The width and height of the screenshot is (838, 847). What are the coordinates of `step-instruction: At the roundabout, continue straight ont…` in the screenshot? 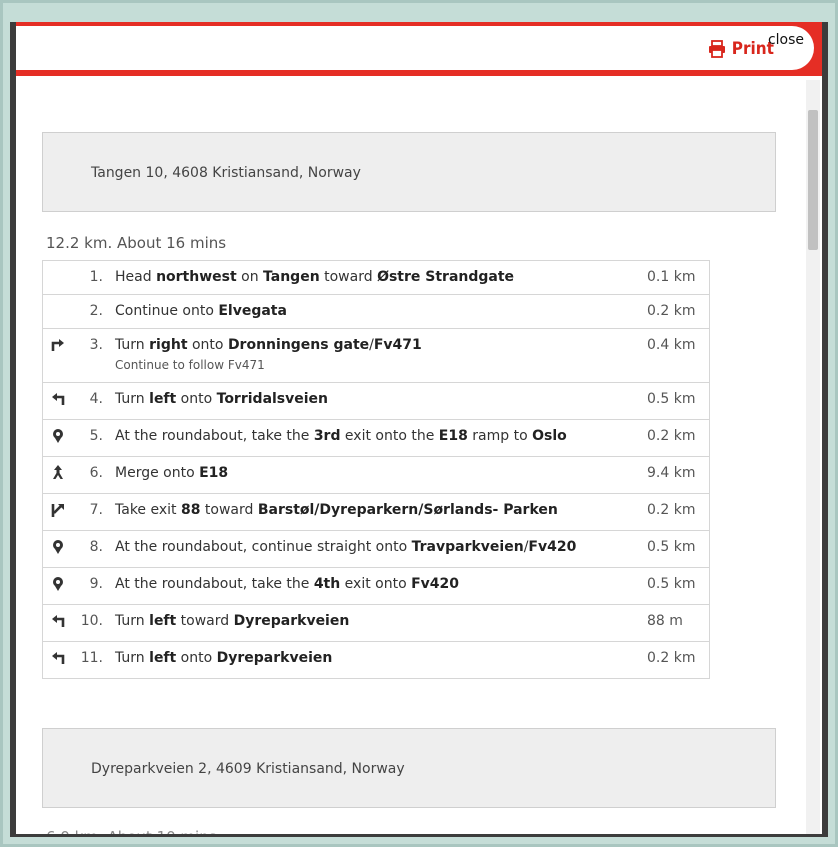 It's located at (377, 549).